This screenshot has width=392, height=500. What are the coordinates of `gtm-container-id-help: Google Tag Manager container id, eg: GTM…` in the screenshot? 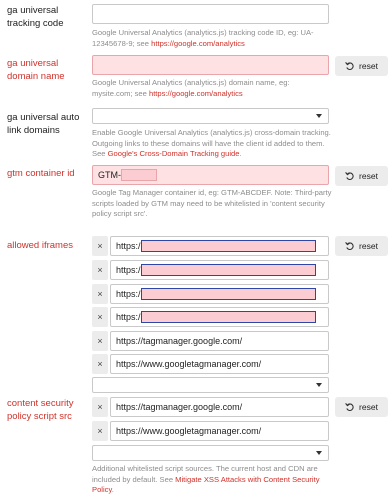 It's located at (212, 203).